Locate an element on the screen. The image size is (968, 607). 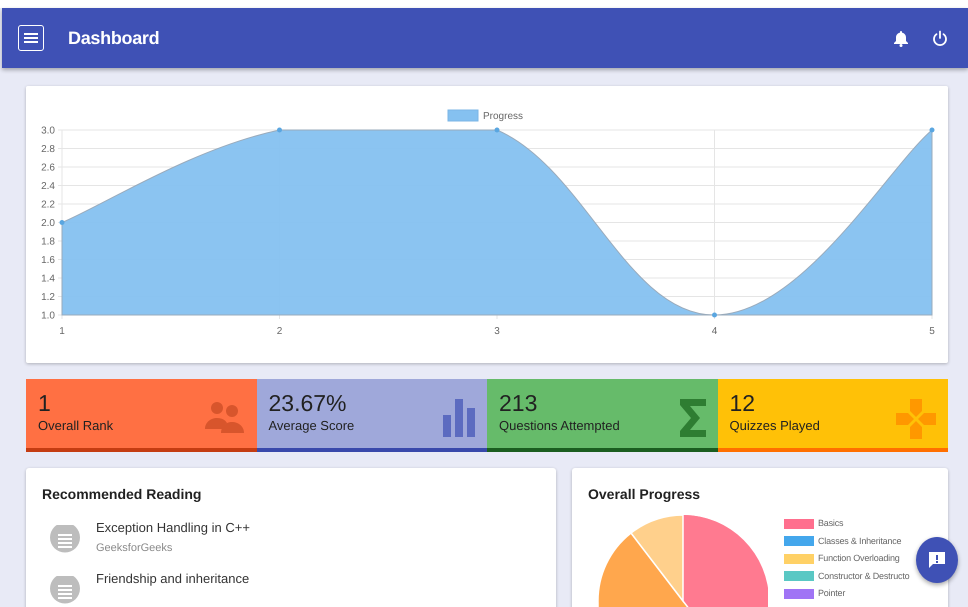
legend-label: Pointer is located at coordinates (832, 593).